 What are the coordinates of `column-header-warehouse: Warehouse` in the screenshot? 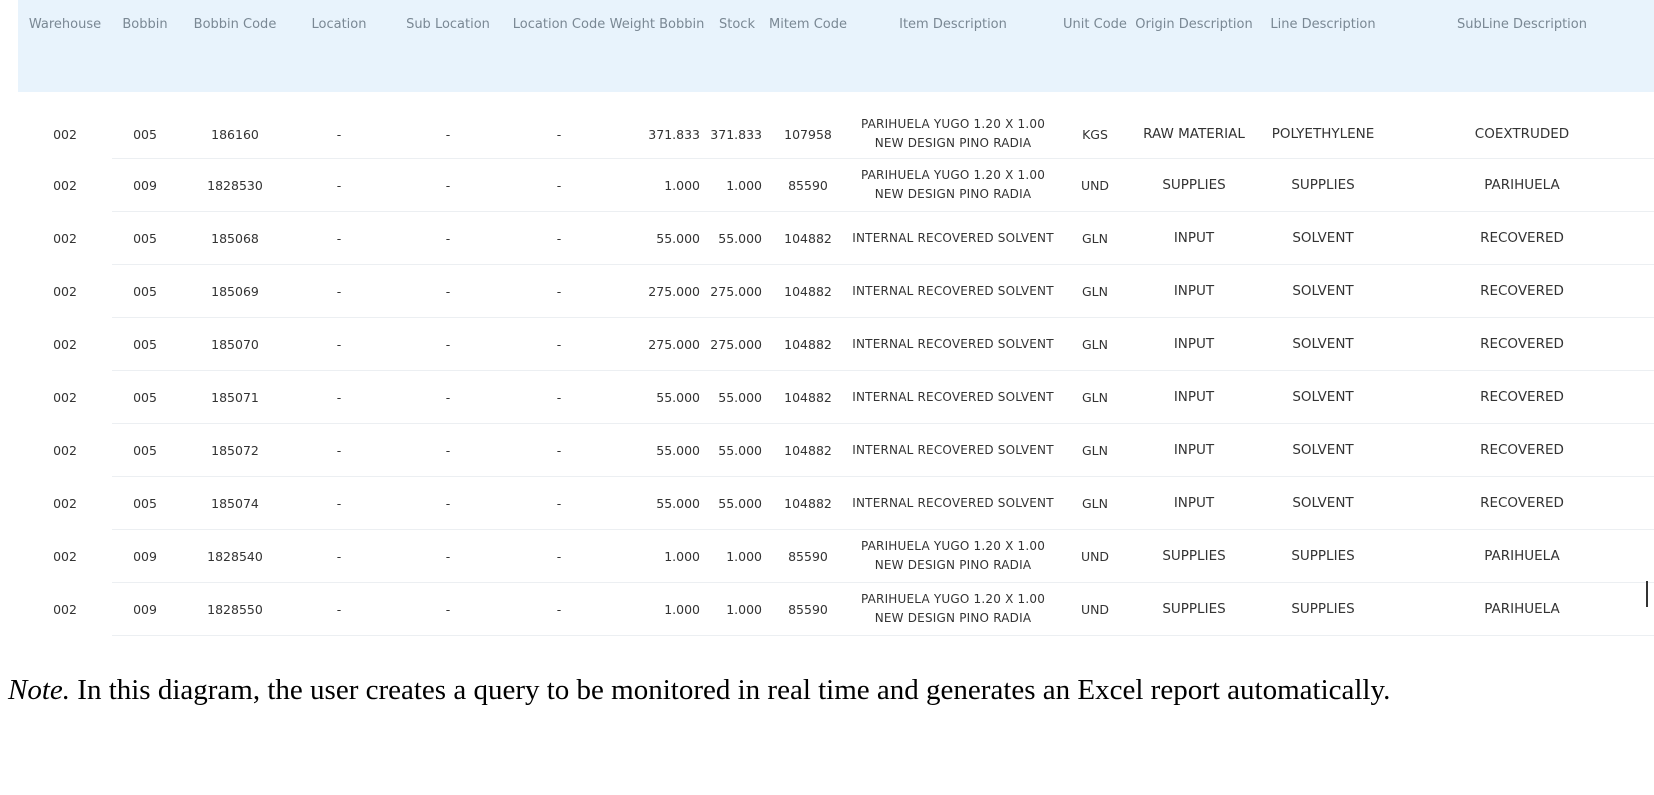 It's located at (65, 24).